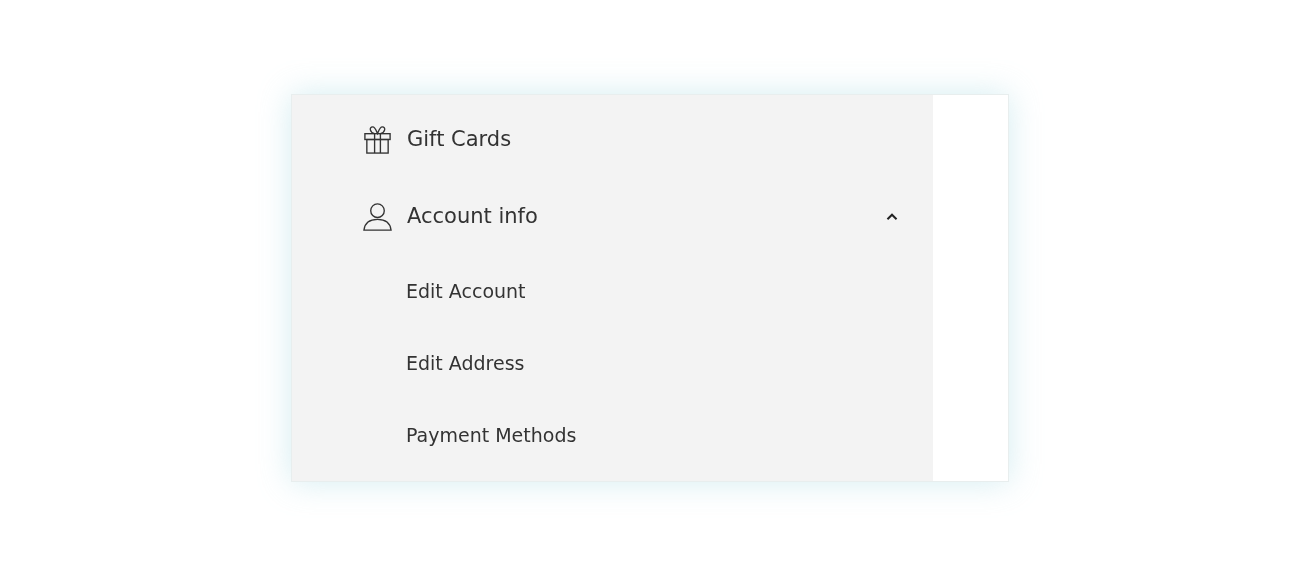  Describe the element at coordinates (892, 216) in the screenshot. I see `chevron-up-icon` at that location.